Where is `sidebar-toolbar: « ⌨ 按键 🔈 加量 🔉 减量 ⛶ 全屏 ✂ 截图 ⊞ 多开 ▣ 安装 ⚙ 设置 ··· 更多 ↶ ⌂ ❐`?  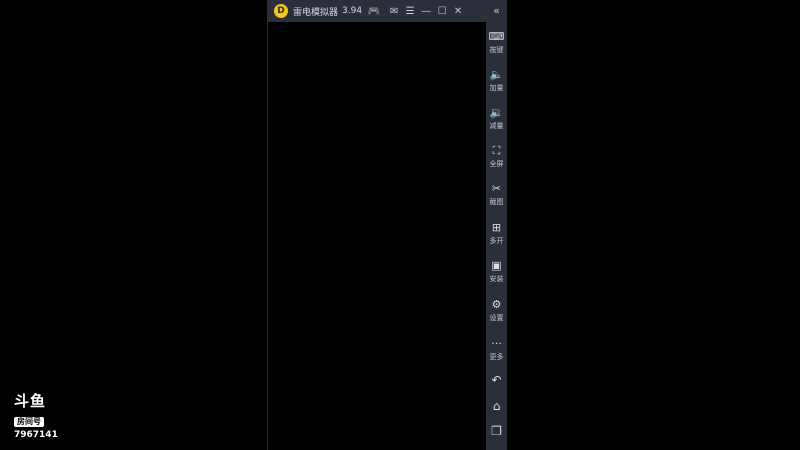
sidebar-toolbar: « ⌨ 按键 🔈 加量 🔉 减量 ⛶ 全屏 ✂ 截图 ⊞ 多开 ▣ 安装 ⚙ 设置 ··· 更多 ↶ ⌂ ❐ is located at coordinates (496, 225).